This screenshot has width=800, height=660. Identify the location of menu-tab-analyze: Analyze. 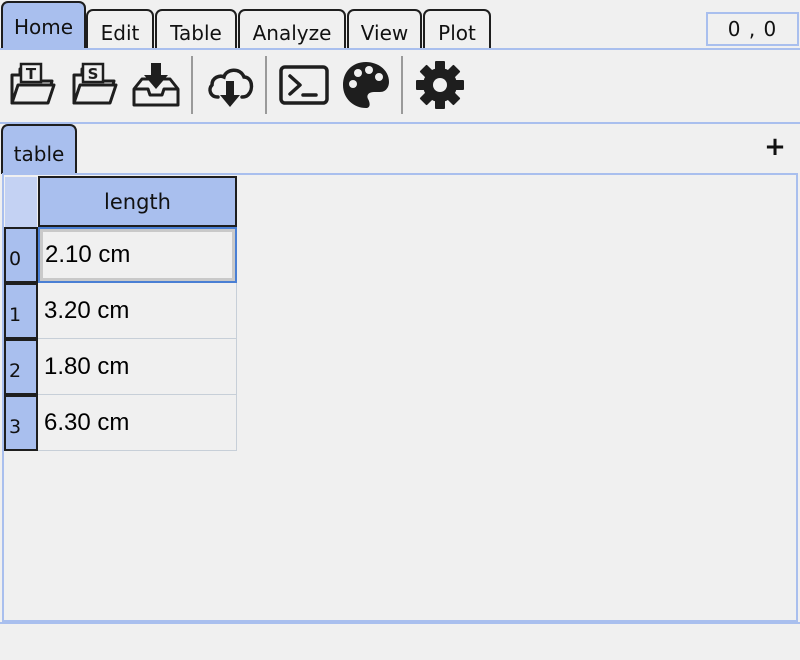
(292, 29).